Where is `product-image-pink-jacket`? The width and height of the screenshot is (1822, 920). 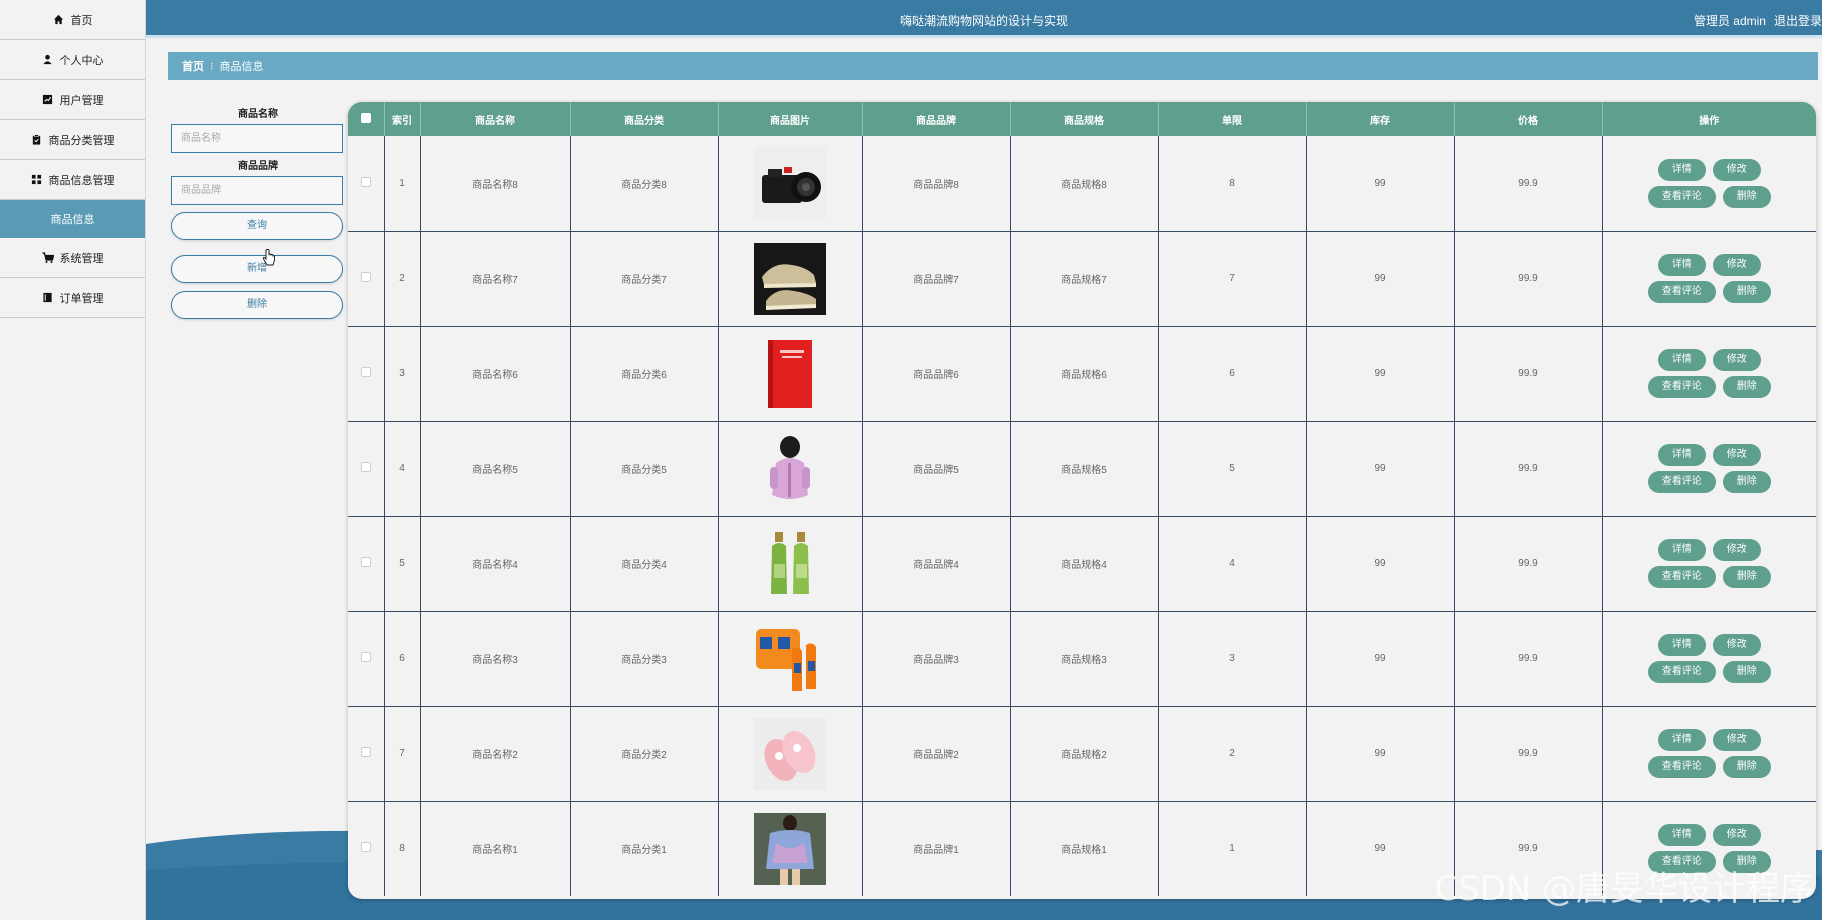 product-image-pink-jacket is located at coordinates (790, 468).